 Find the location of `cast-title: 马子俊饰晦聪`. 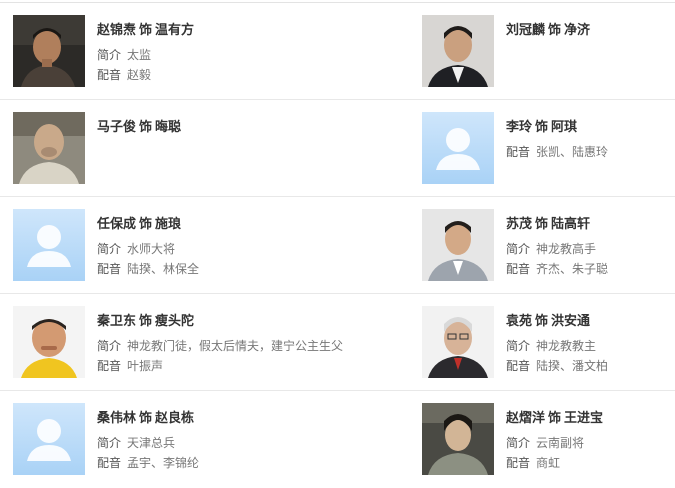

cast-title: 马子俊饰晦聪 is located at coordinates (222, 128).